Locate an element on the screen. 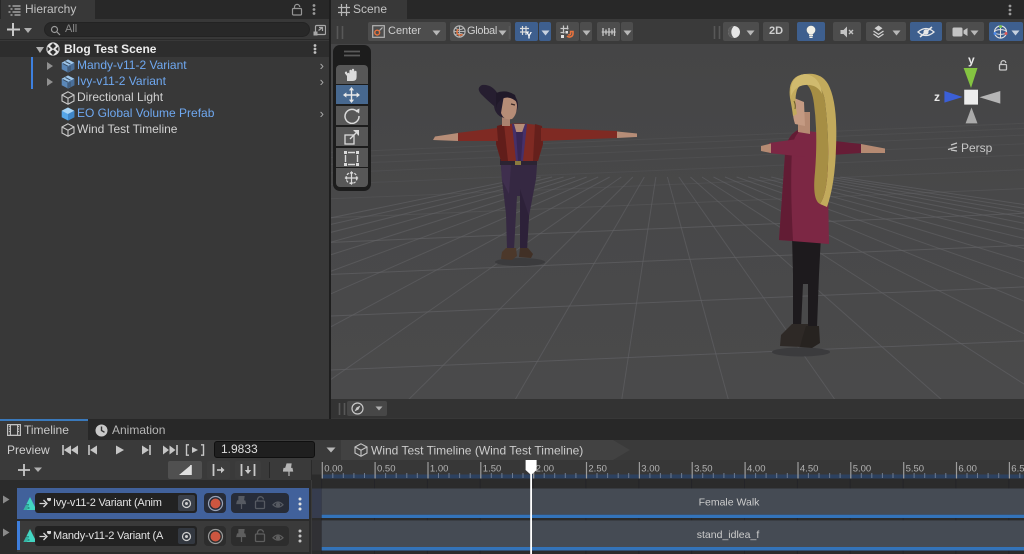 Image resolution: width=1024 pixels, height=554 pixels. svg-text: z is located at coordinates (937, 97).